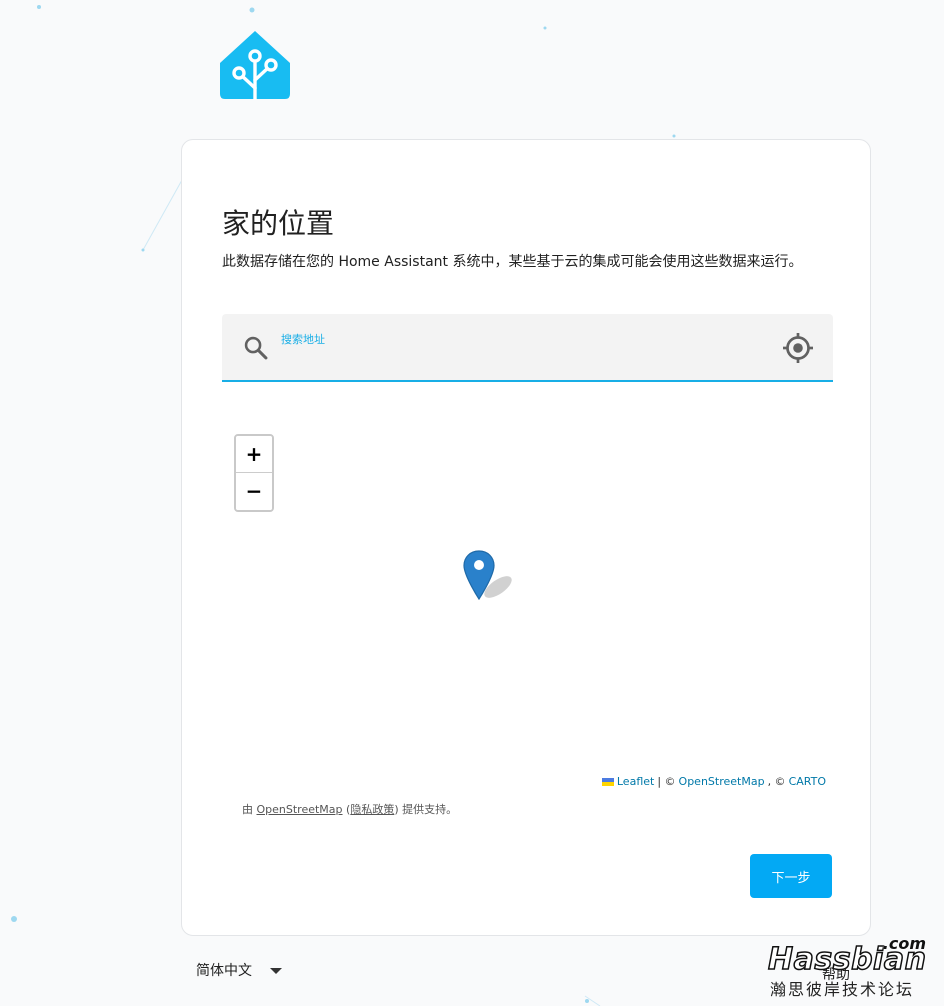 This screenshot has width=944, height=1006. I want to click on watermark-dotcom: .com, so click(904, 943).